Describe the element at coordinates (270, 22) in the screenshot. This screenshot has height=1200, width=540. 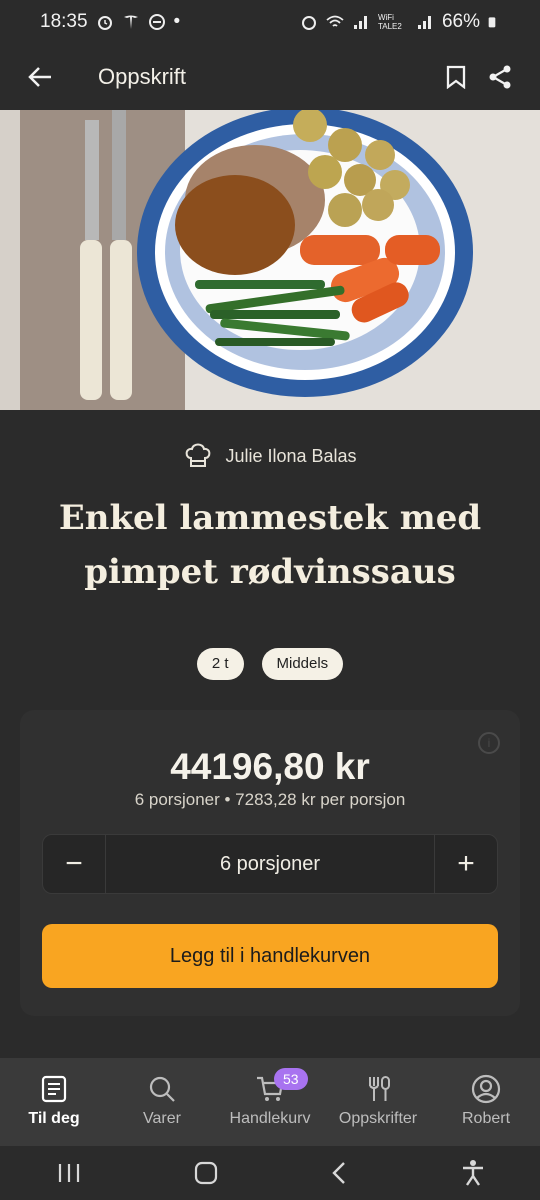
I see `status-bar: 18:35 • WiFi TALE2 66%` at that location.